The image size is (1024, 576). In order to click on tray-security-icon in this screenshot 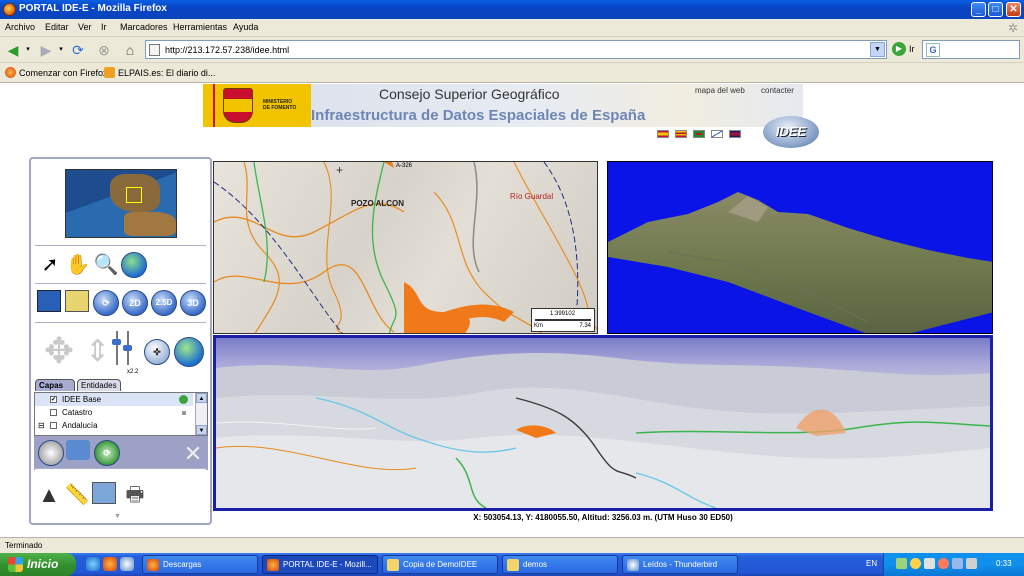, I will do `click(915, 563)`.